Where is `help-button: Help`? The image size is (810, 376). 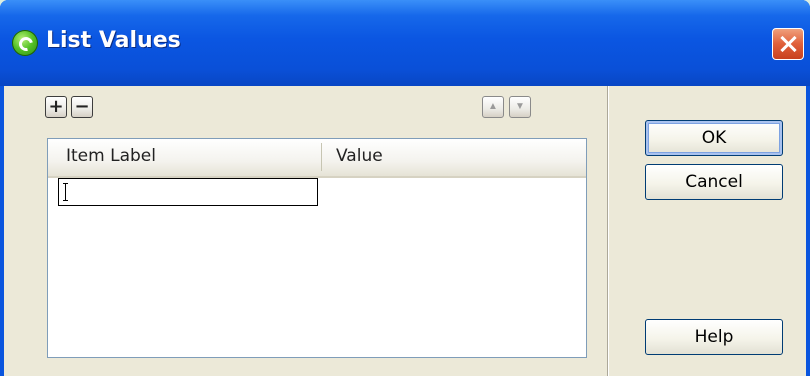 help-button: Help is located at coordinates (714, 337).